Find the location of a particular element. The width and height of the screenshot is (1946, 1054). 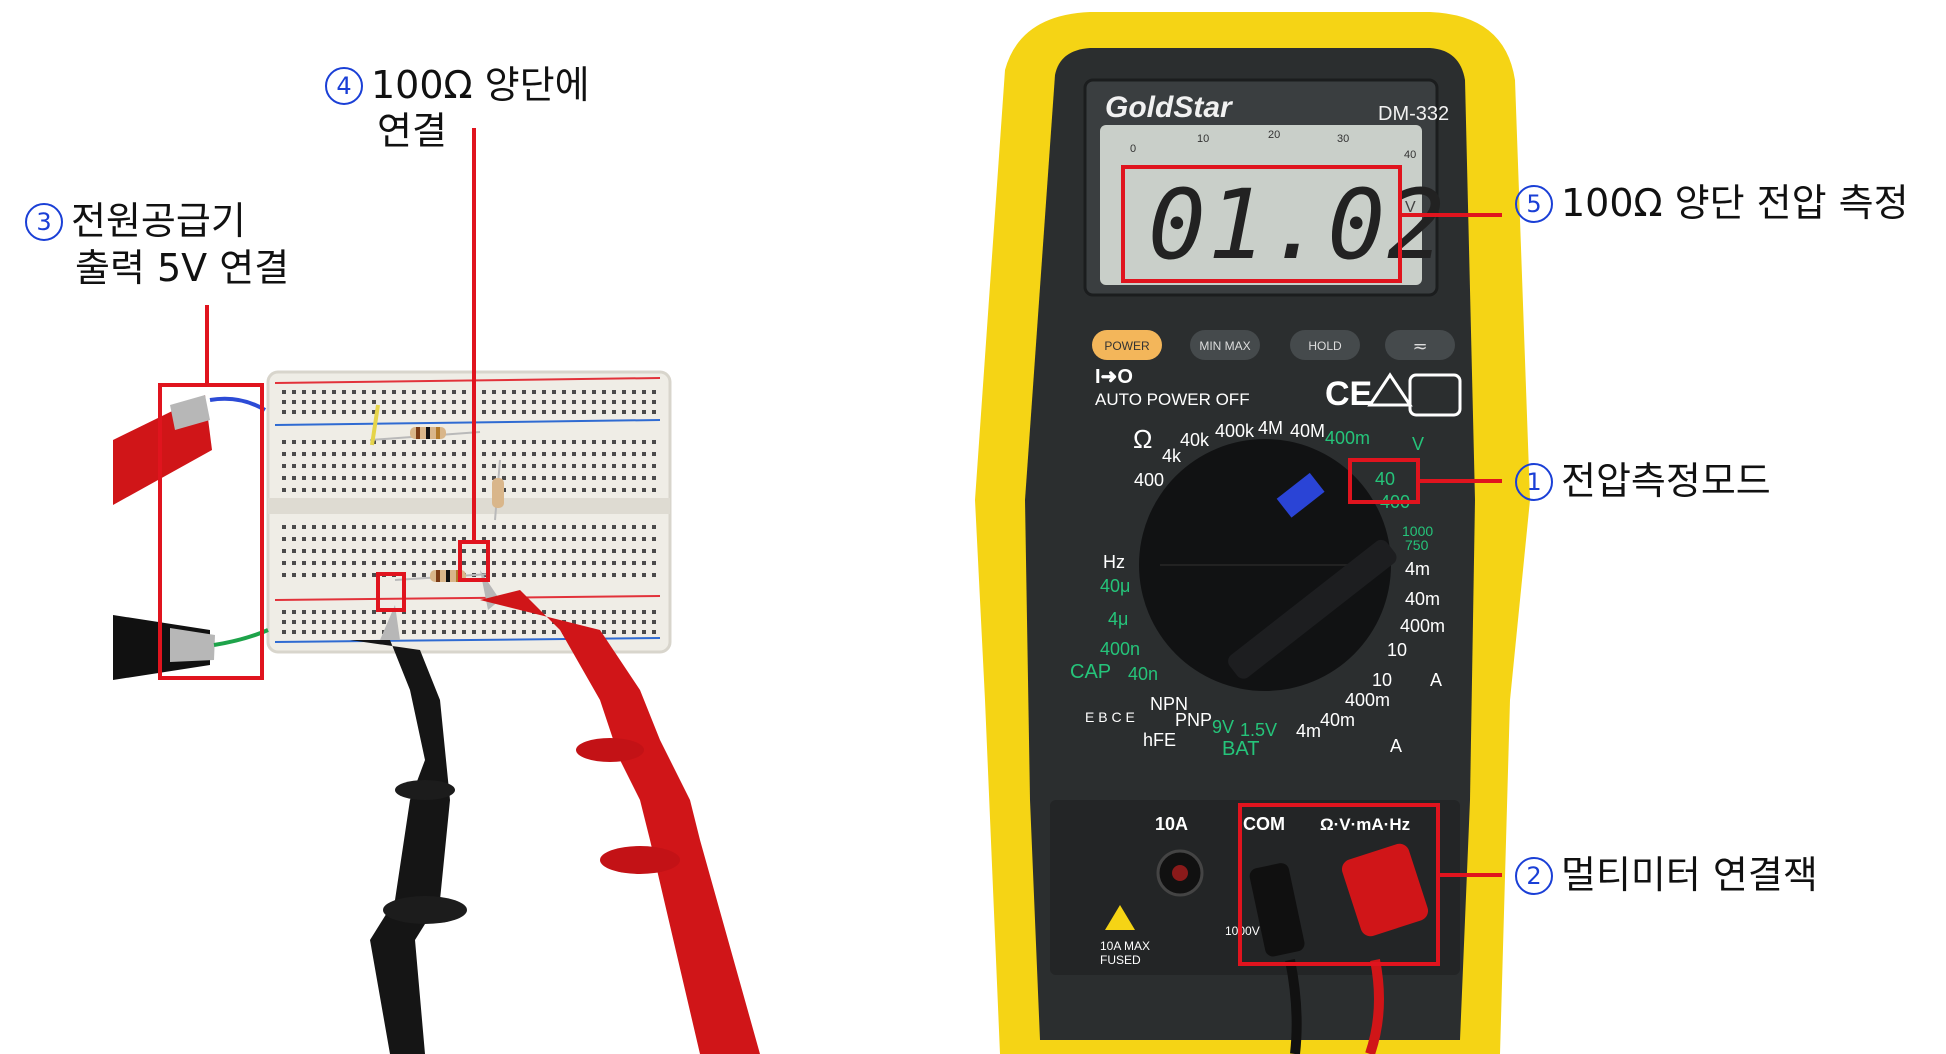

box-power-supply-clips is located at coordinates (211, 531).